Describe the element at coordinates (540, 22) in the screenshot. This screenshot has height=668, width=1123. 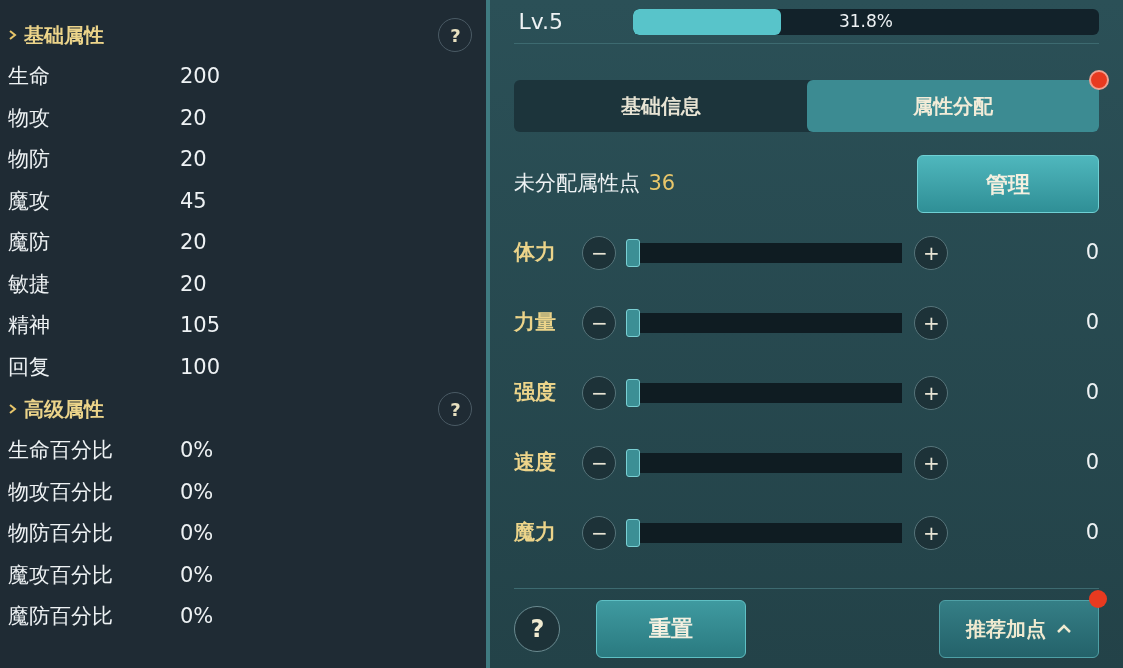
I see `level-label: Lv.5` at that location.